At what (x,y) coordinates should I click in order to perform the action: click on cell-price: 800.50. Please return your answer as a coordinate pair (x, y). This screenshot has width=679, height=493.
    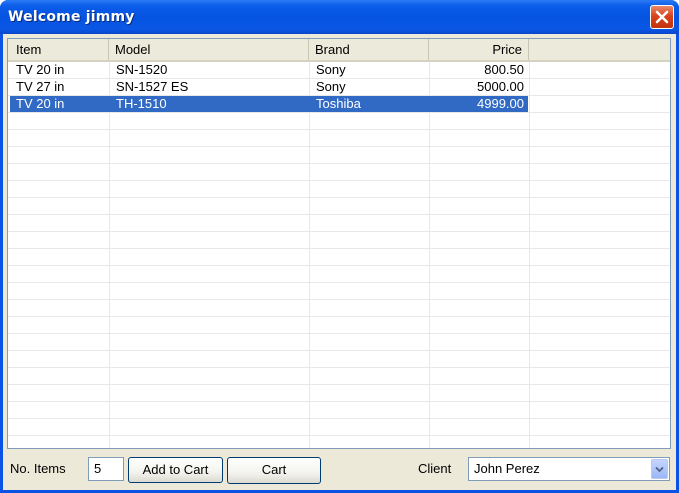
    Looking at the image, I should click on (504, 69).